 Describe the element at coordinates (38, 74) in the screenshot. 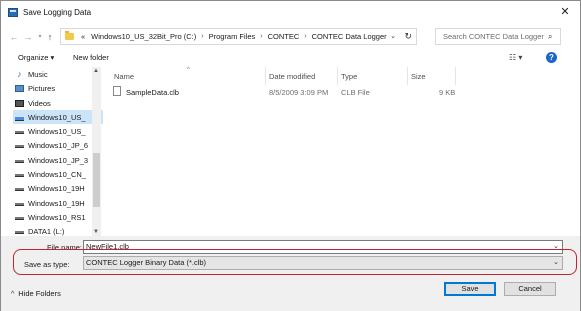

I see `sidebar-item-label: Music` at that location.